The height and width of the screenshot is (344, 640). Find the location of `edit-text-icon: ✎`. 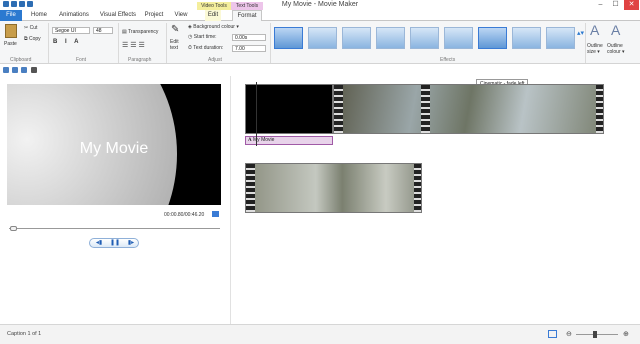

edit-text-icon: ✎ is located at coordinates (175, 29).